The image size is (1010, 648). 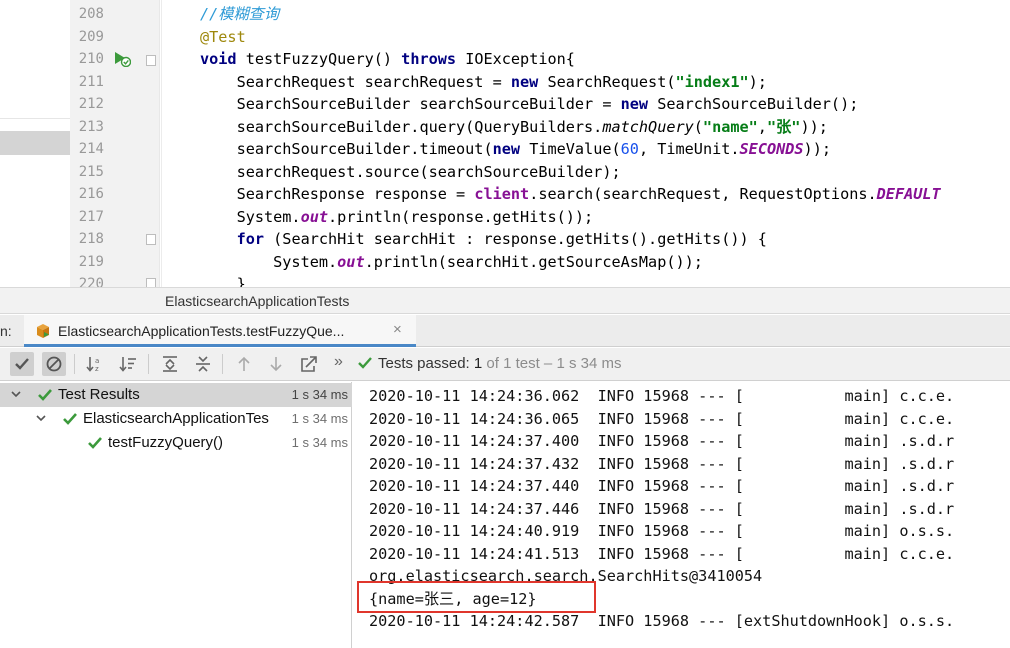 I want to click on code-line: @Test, so click(x=223, y=37).